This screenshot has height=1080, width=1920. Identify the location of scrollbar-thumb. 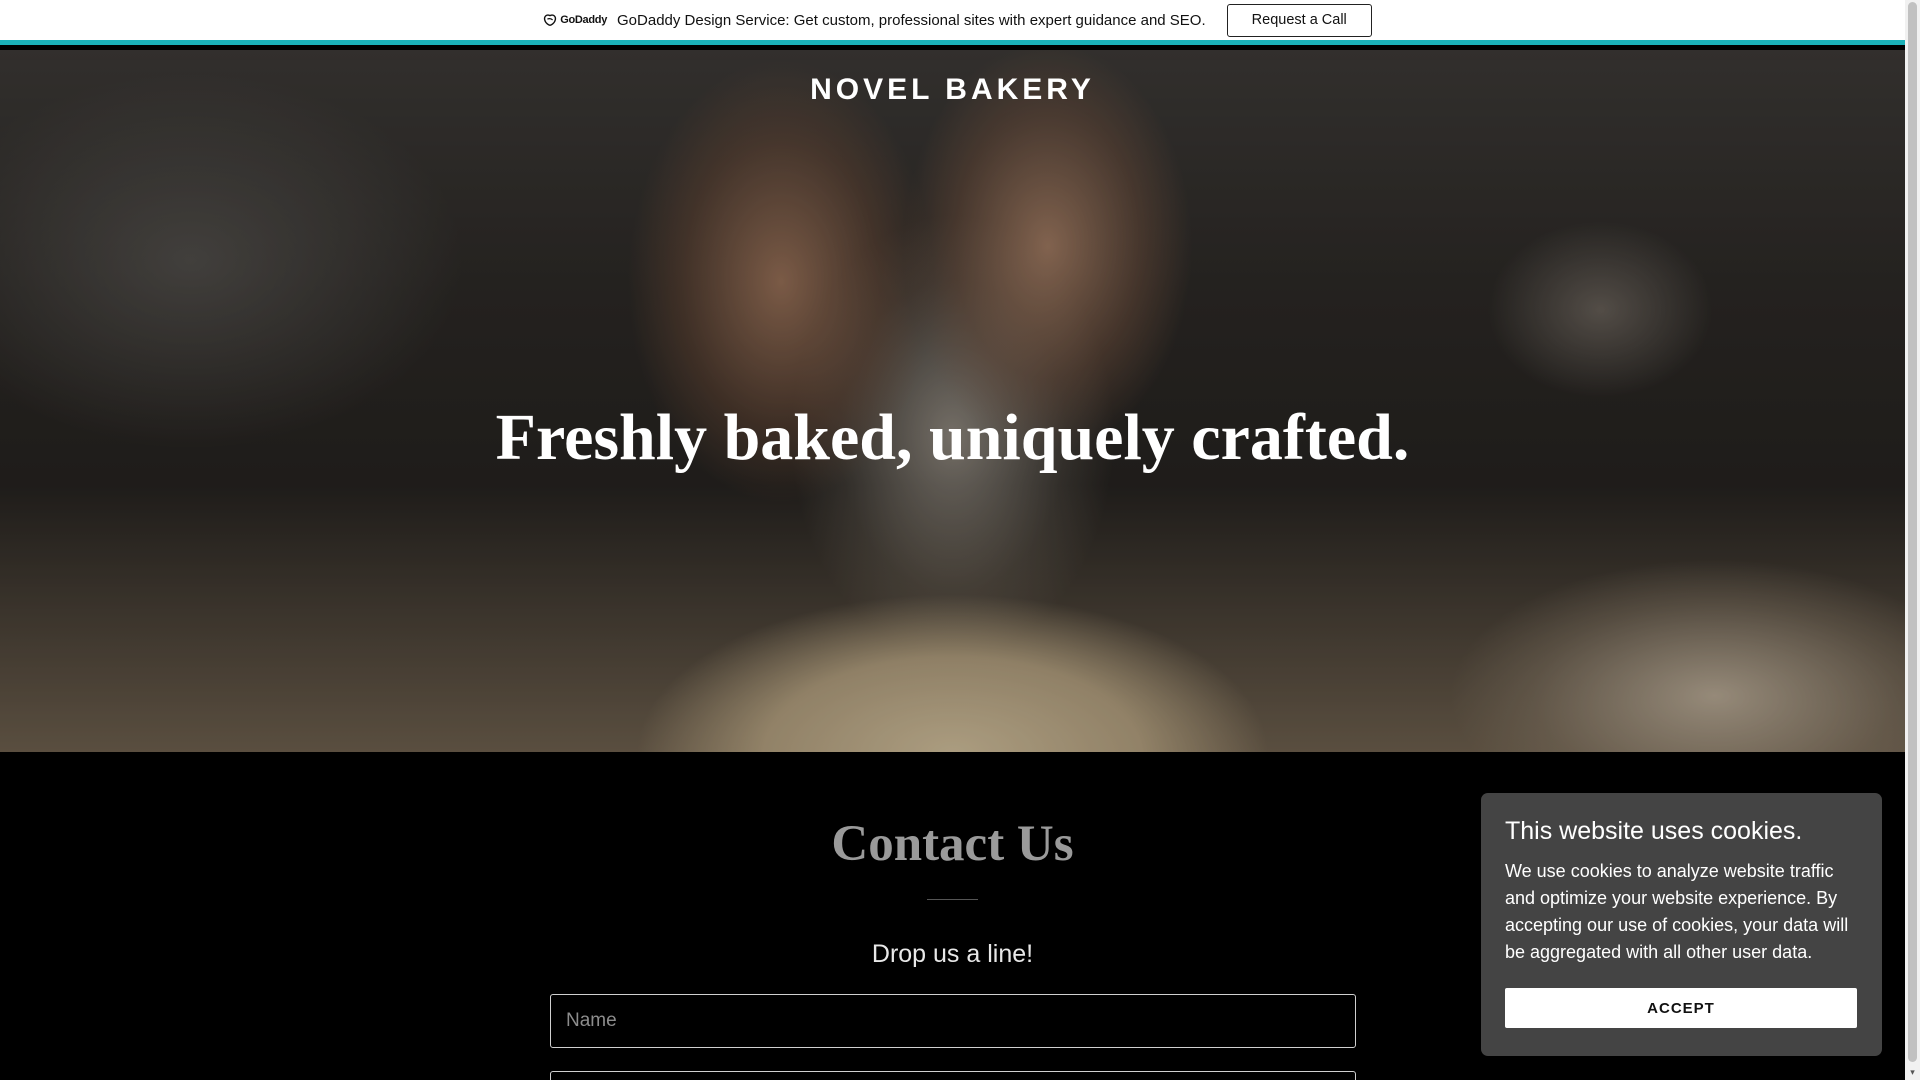
(1912, 532).